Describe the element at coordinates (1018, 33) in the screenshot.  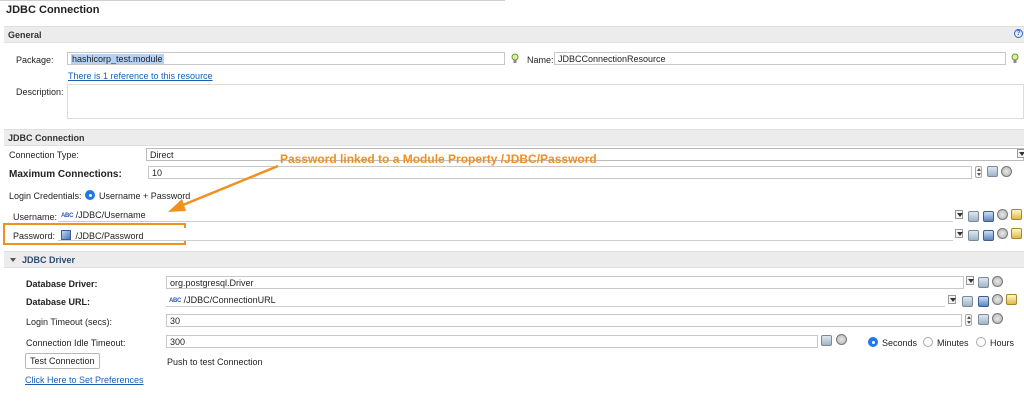
I see `help-icon: ?` at that location.